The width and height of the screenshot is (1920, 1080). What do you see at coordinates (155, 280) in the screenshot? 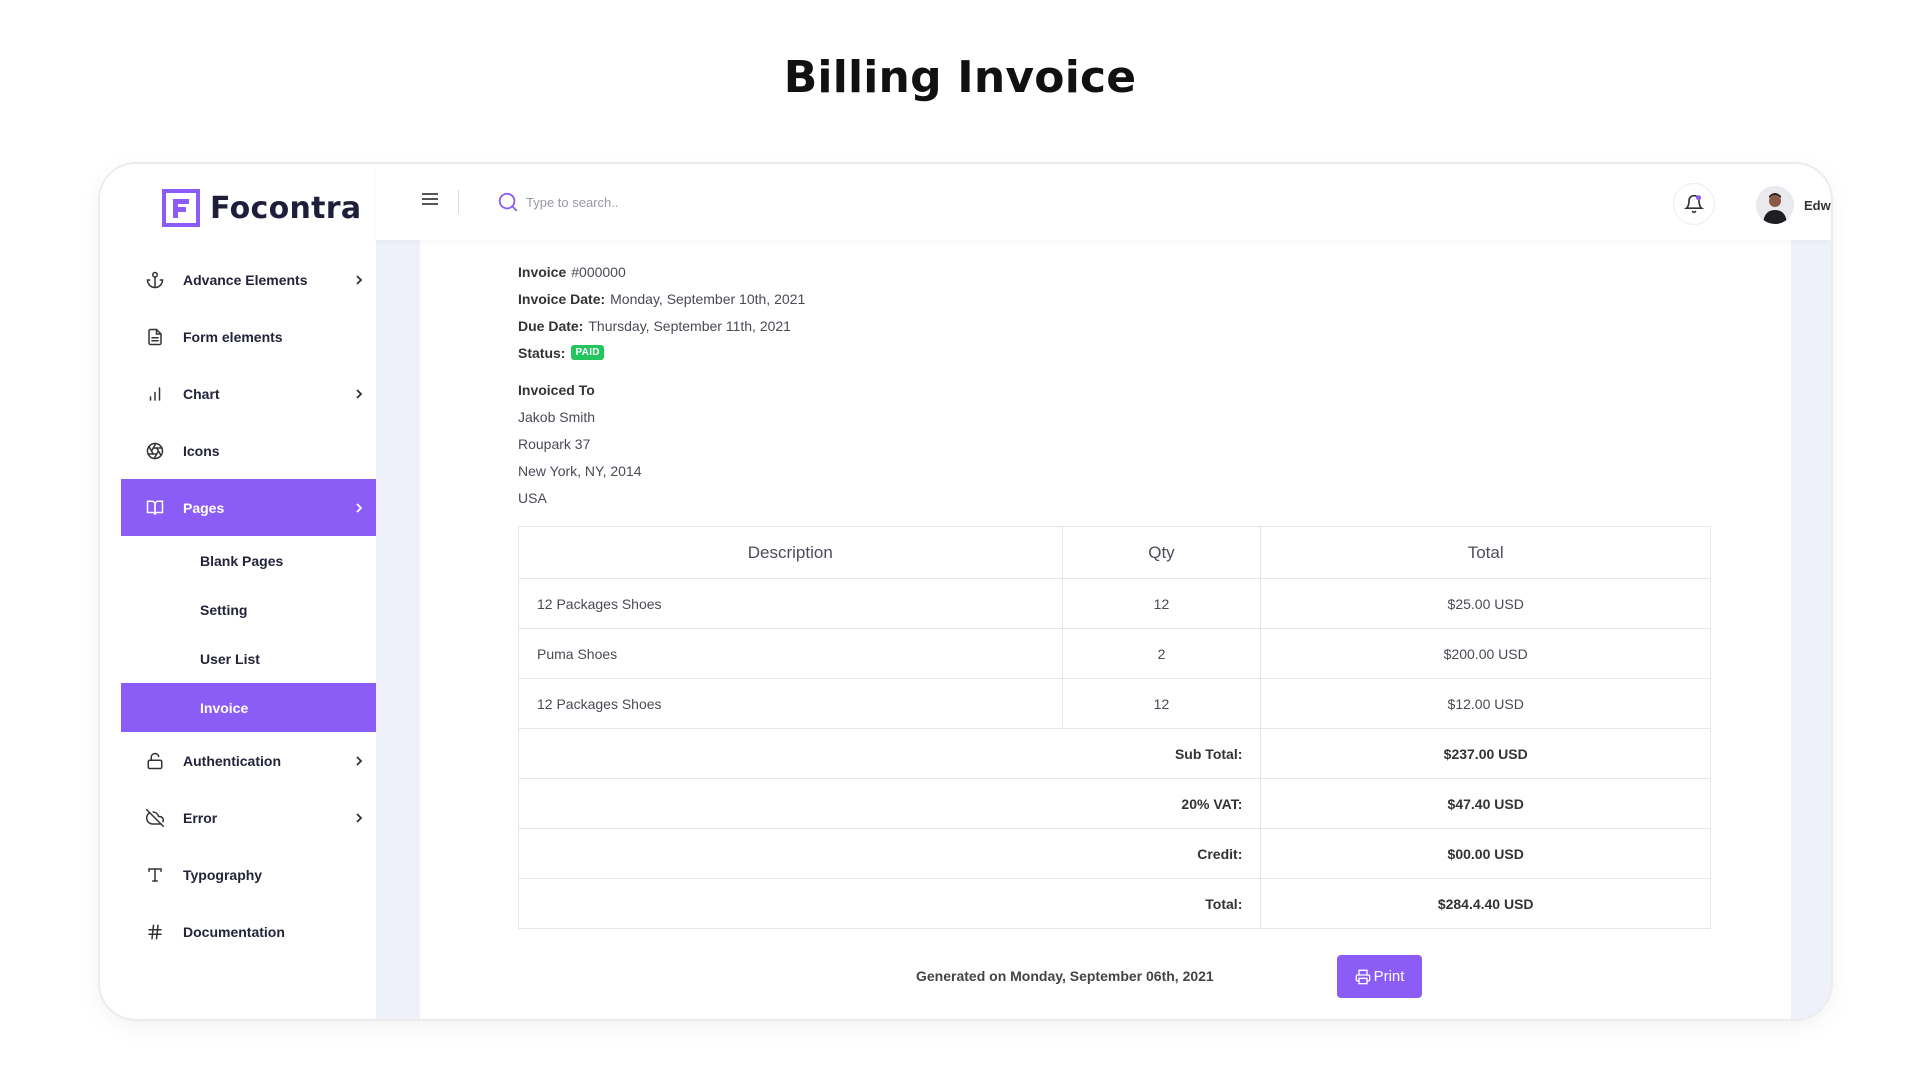
I see `anchor-icon` at bounding box center [155, 280].